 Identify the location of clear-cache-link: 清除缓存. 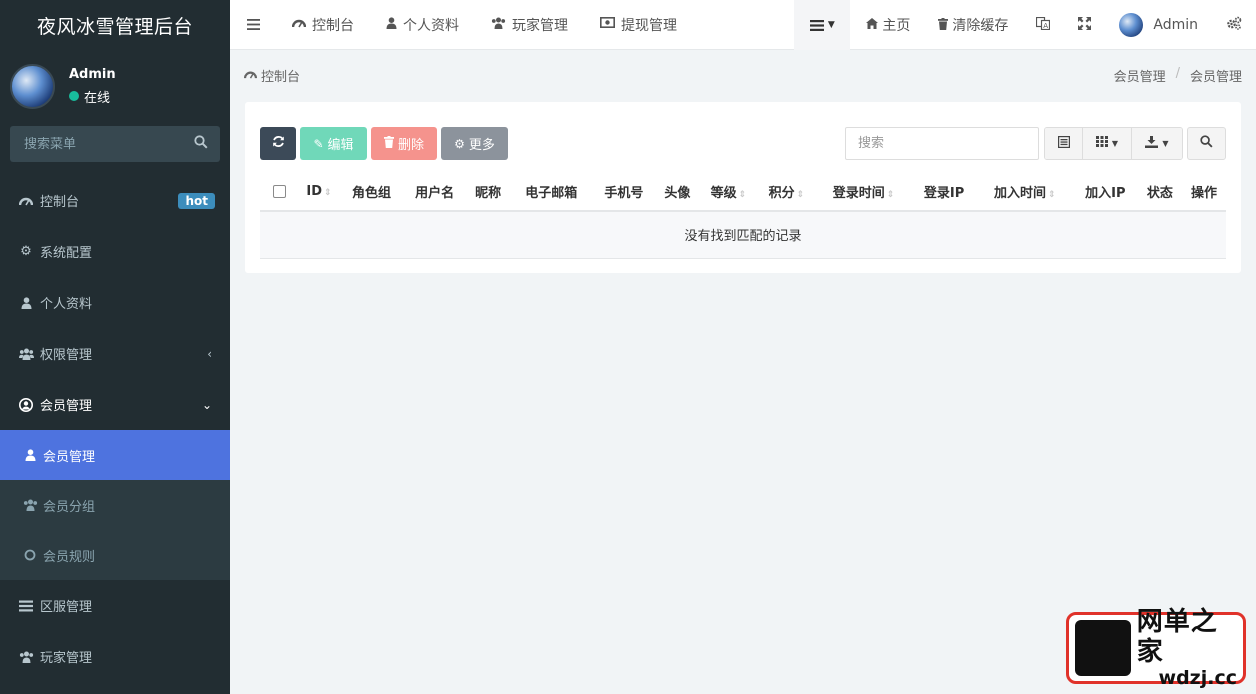
(973, 25).